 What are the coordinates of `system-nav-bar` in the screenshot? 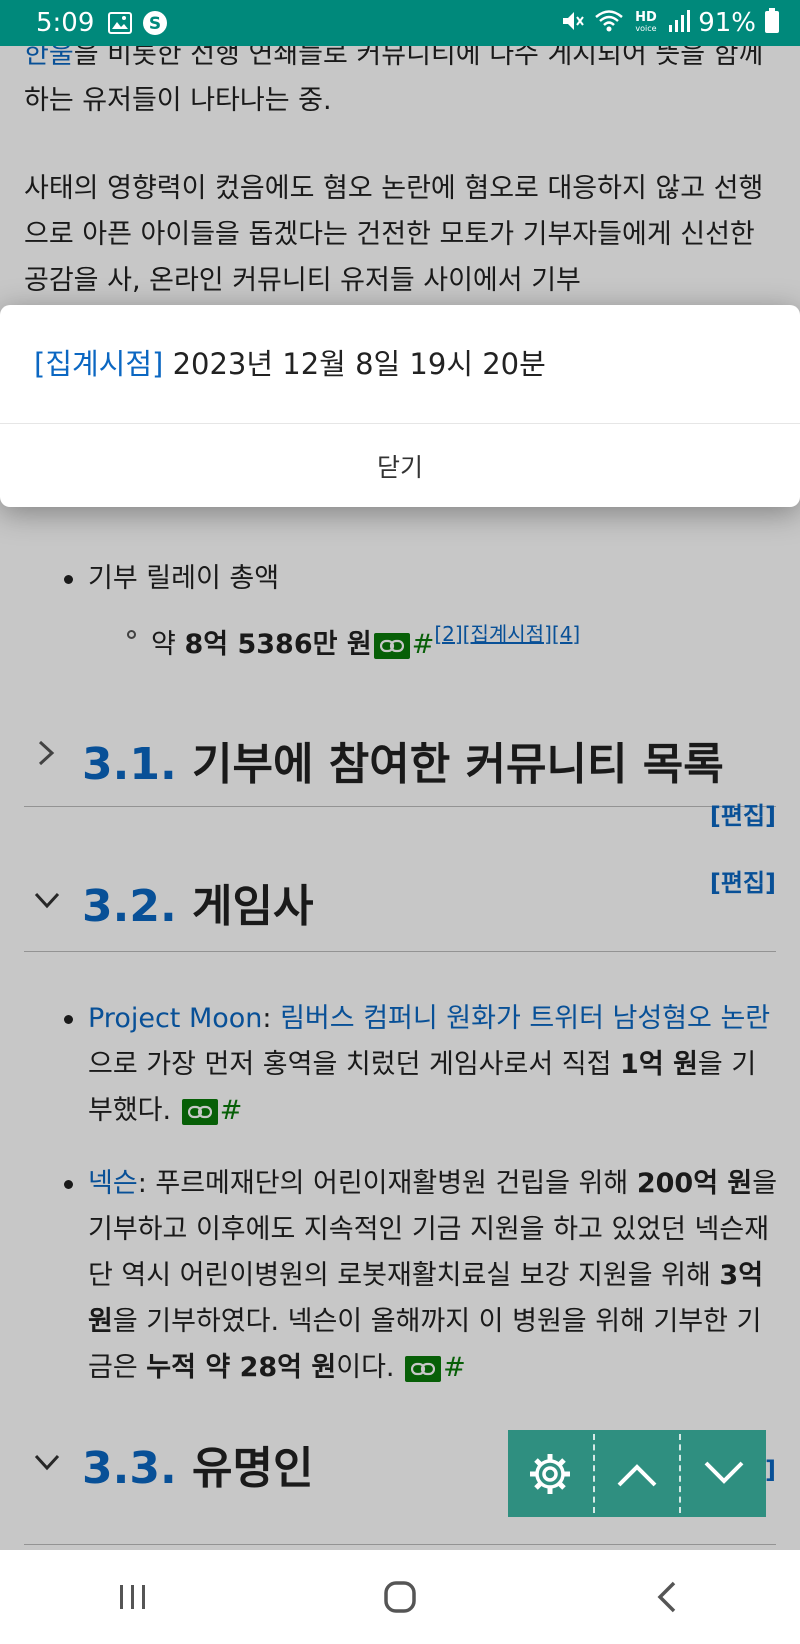 It's located at (400, 1597).